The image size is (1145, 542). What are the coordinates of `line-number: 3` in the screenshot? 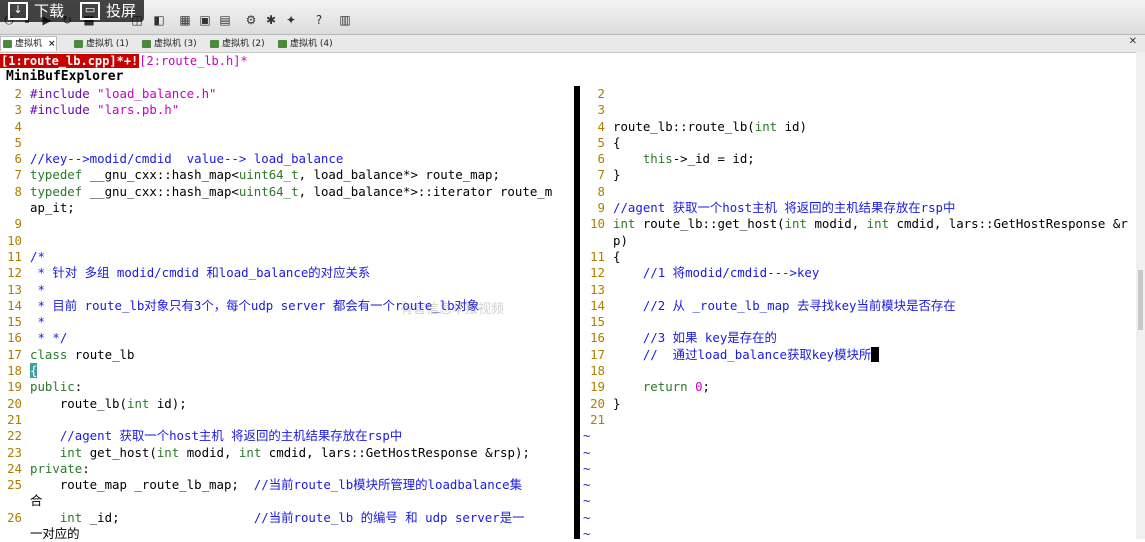 It's located at (18, 110).